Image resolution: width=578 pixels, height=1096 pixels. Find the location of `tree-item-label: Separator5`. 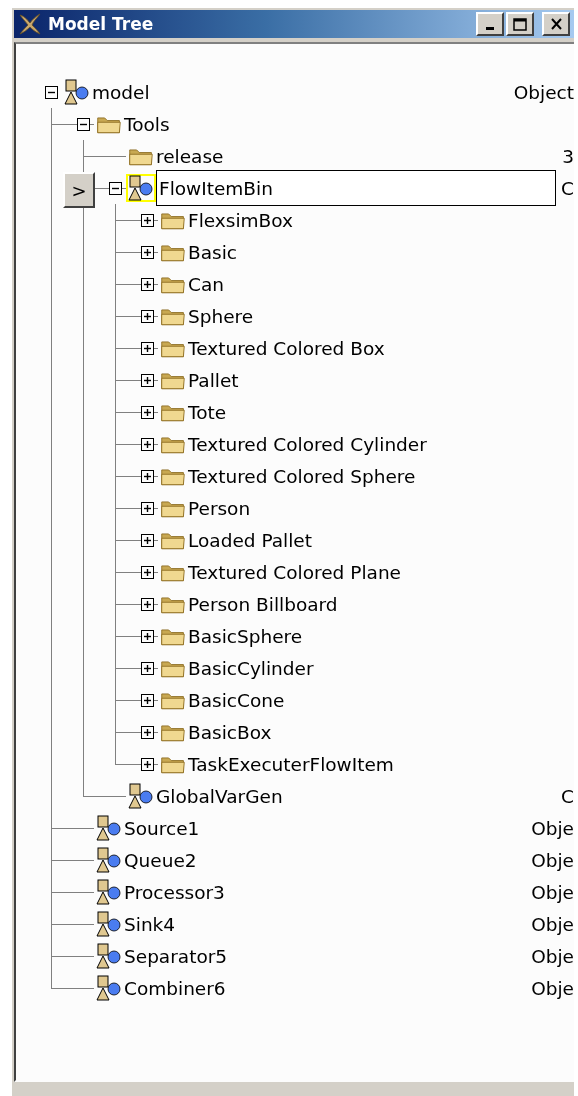

tree-item-label: Separator5 is located at coordinates (176, 956).